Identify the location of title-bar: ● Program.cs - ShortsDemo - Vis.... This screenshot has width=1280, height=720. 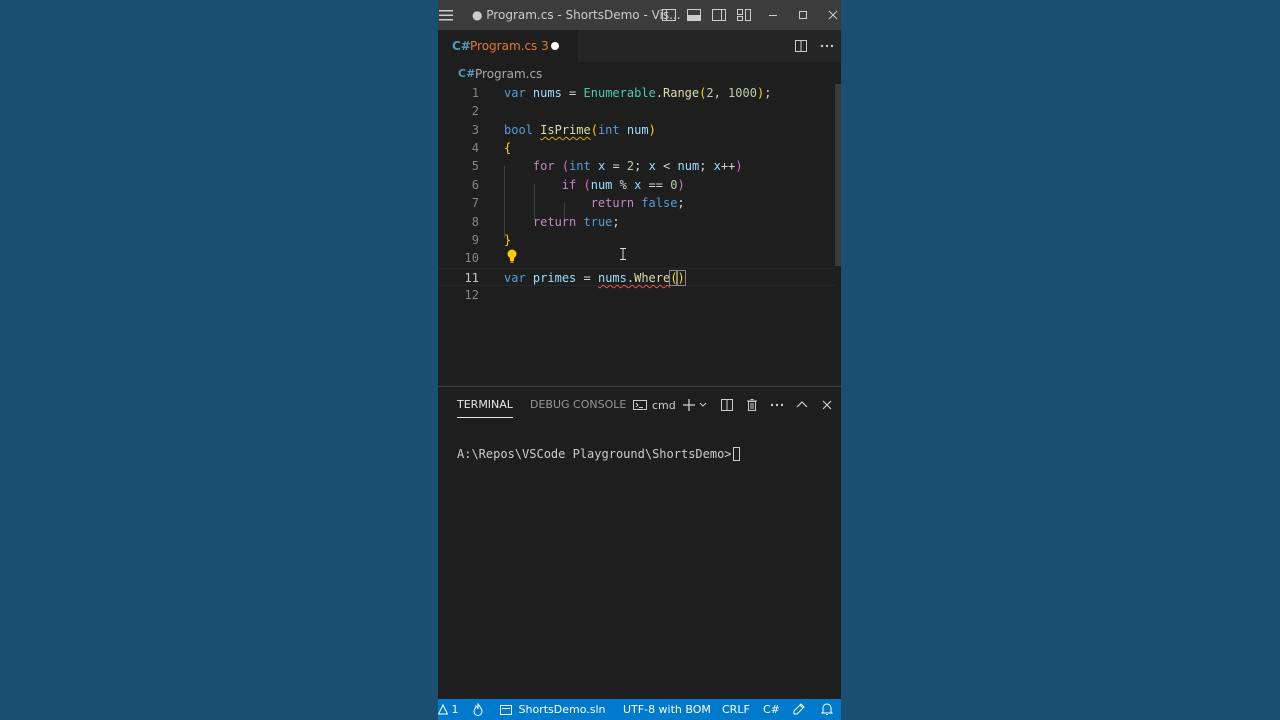
(639, 15).